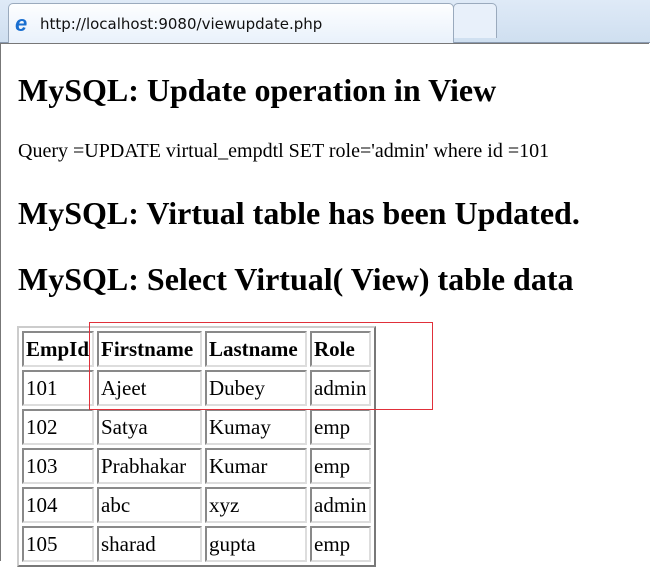 This screenshot has height=567, width=650. Describe the element at coordinates (299, 213) in the screenshot. I see `page-heading-updated: MySQL: Virtual table has been Updated.` at that location.